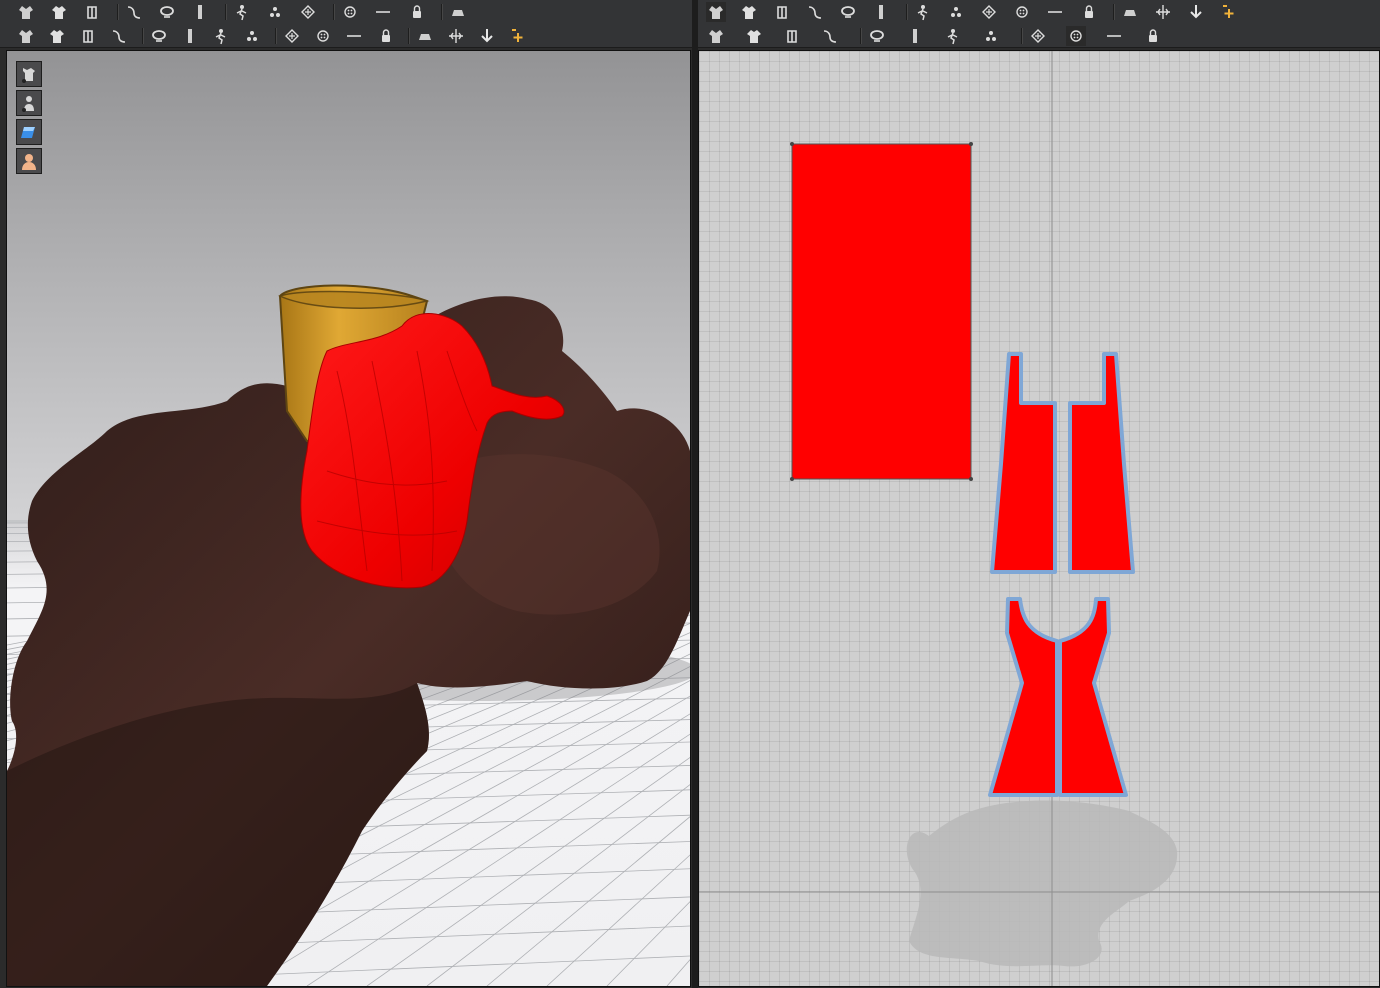  I want to click on pattern-piece-front-left, so click(1023, 463).